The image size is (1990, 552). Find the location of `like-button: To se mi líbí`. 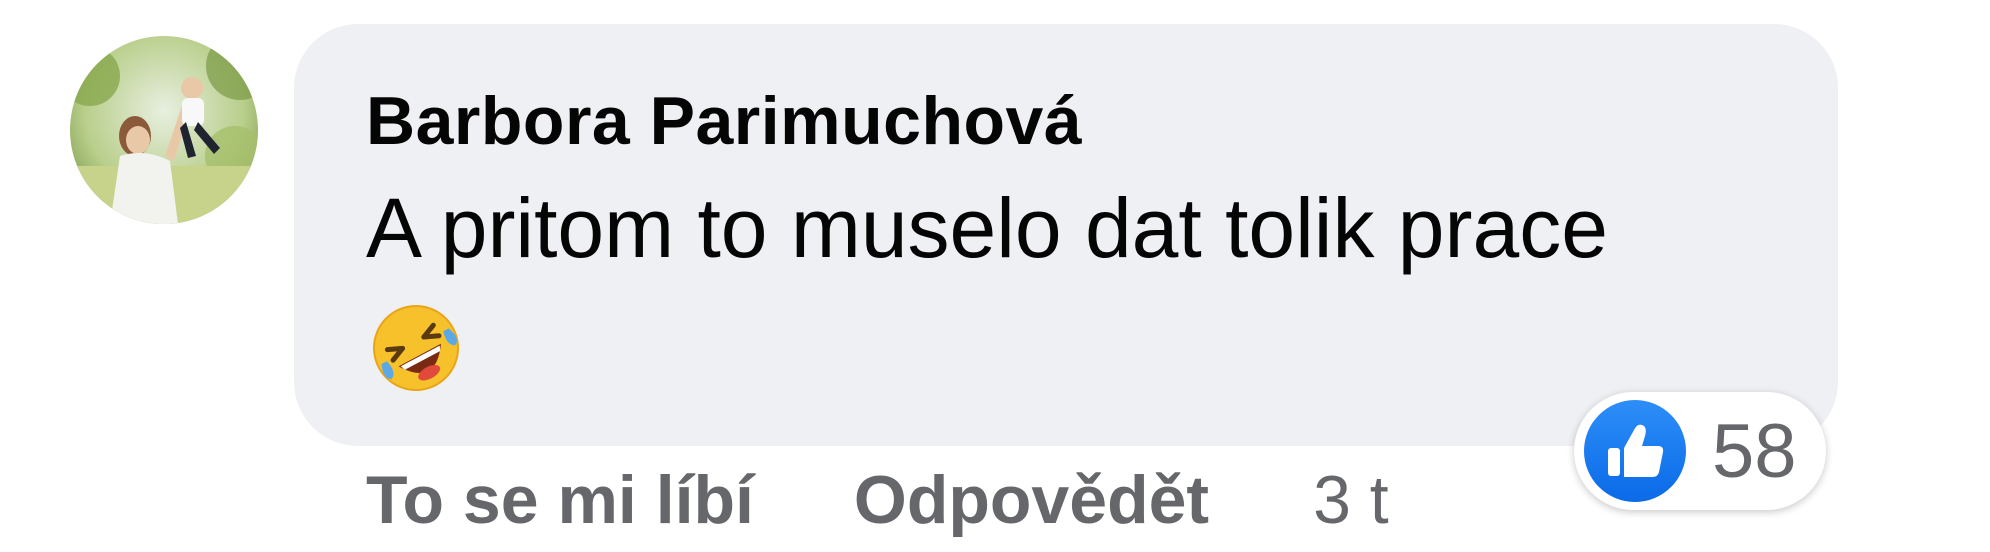

like-button: To se mi líbí is located at coordinates (560, 500).